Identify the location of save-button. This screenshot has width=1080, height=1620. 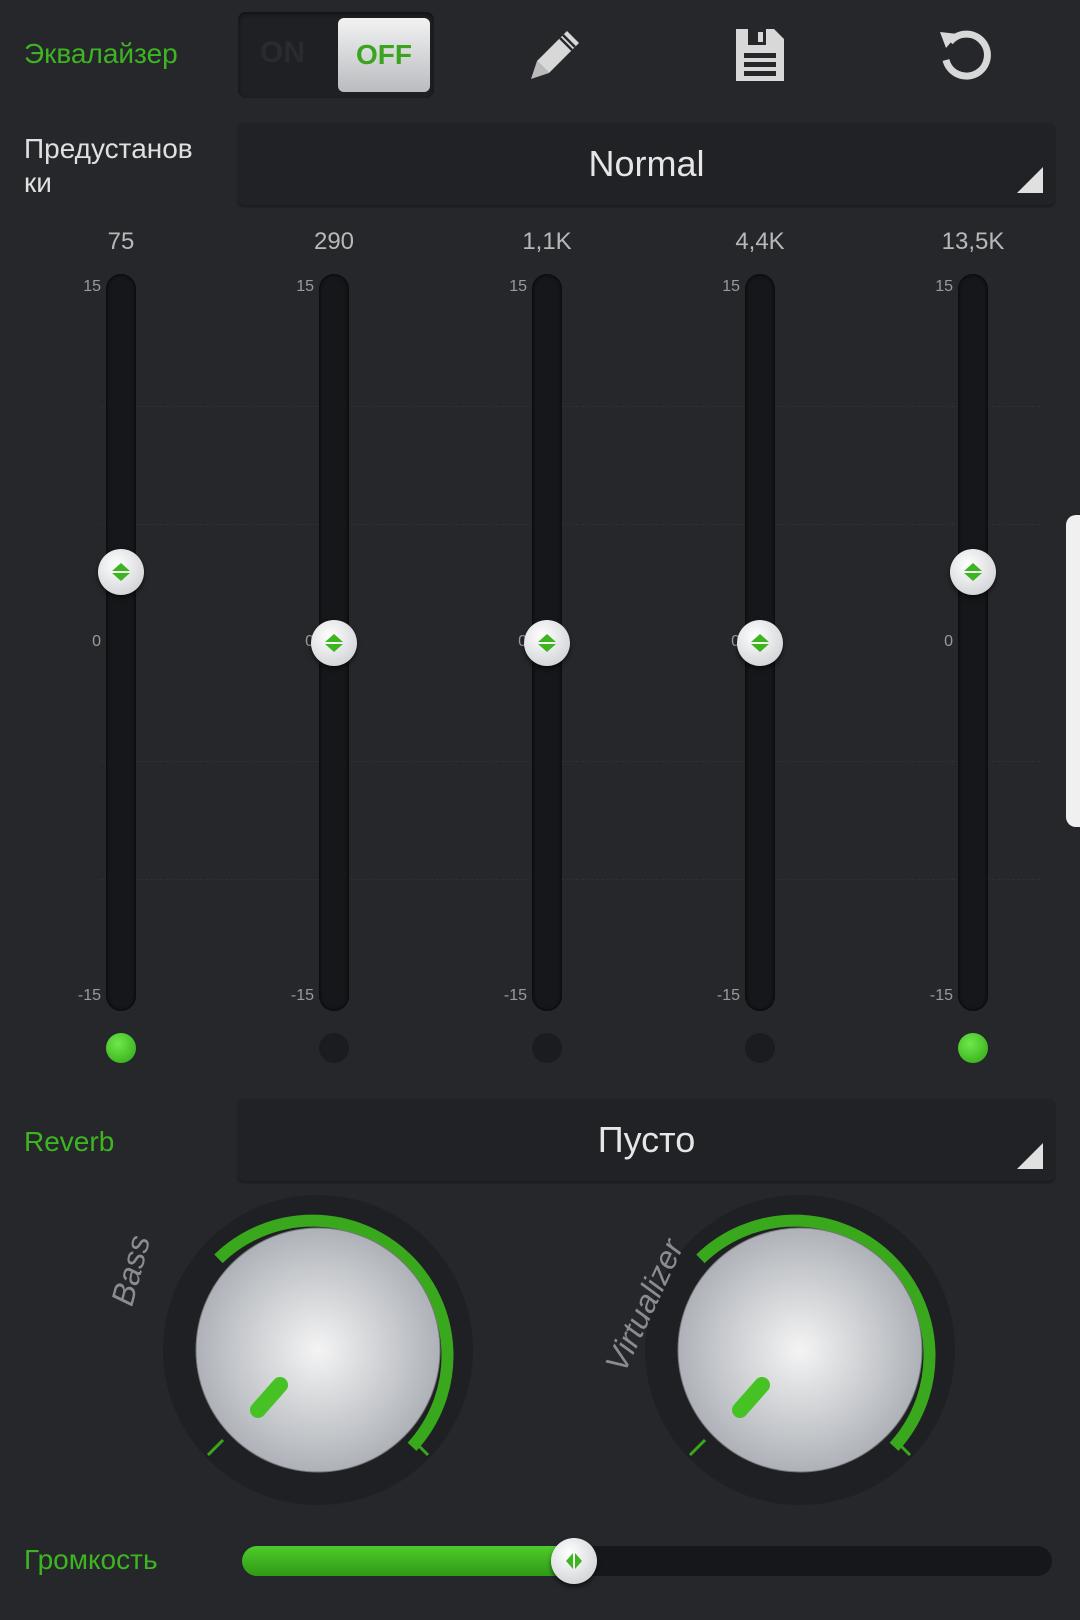
(760, 55).